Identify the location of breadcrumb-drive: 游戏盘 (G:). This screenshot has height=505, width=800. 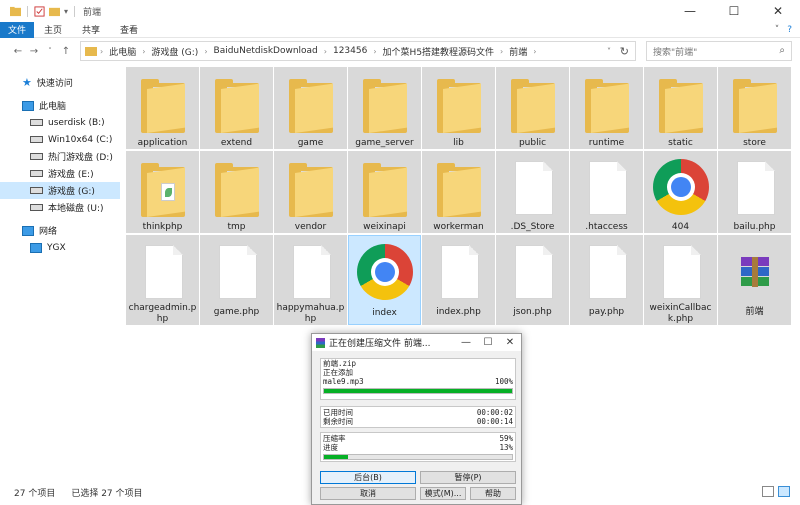
(174, 51).